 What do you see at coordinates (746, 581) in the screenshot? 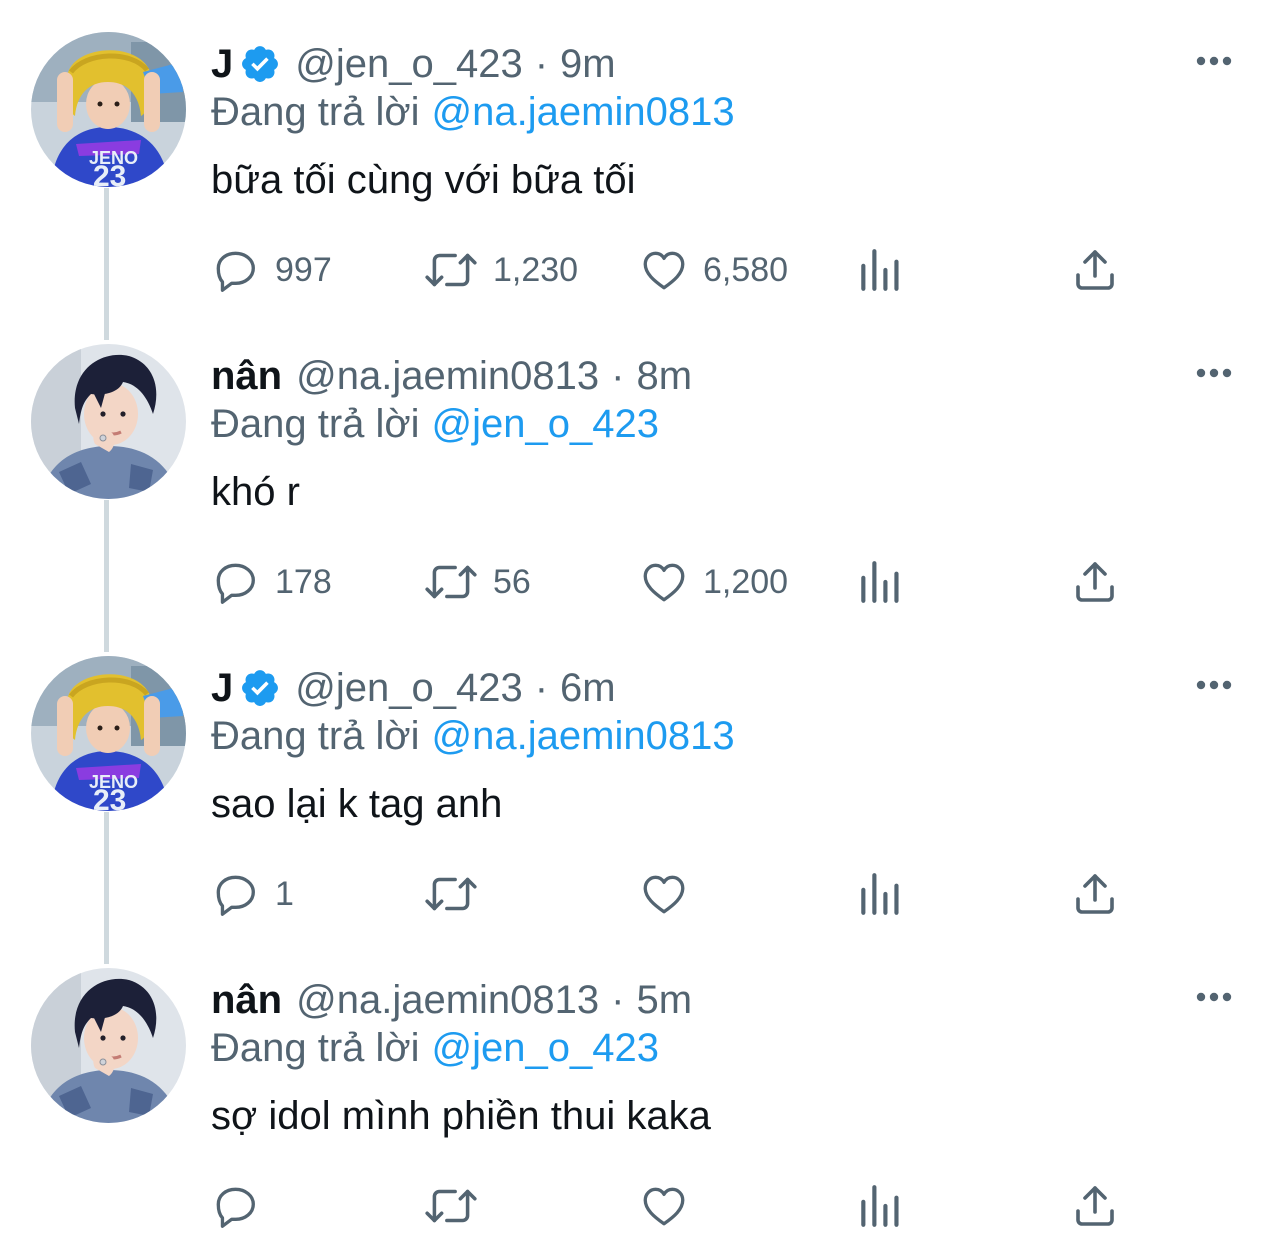
I see `like-count: 1,200` at bounding box center [746, 581].